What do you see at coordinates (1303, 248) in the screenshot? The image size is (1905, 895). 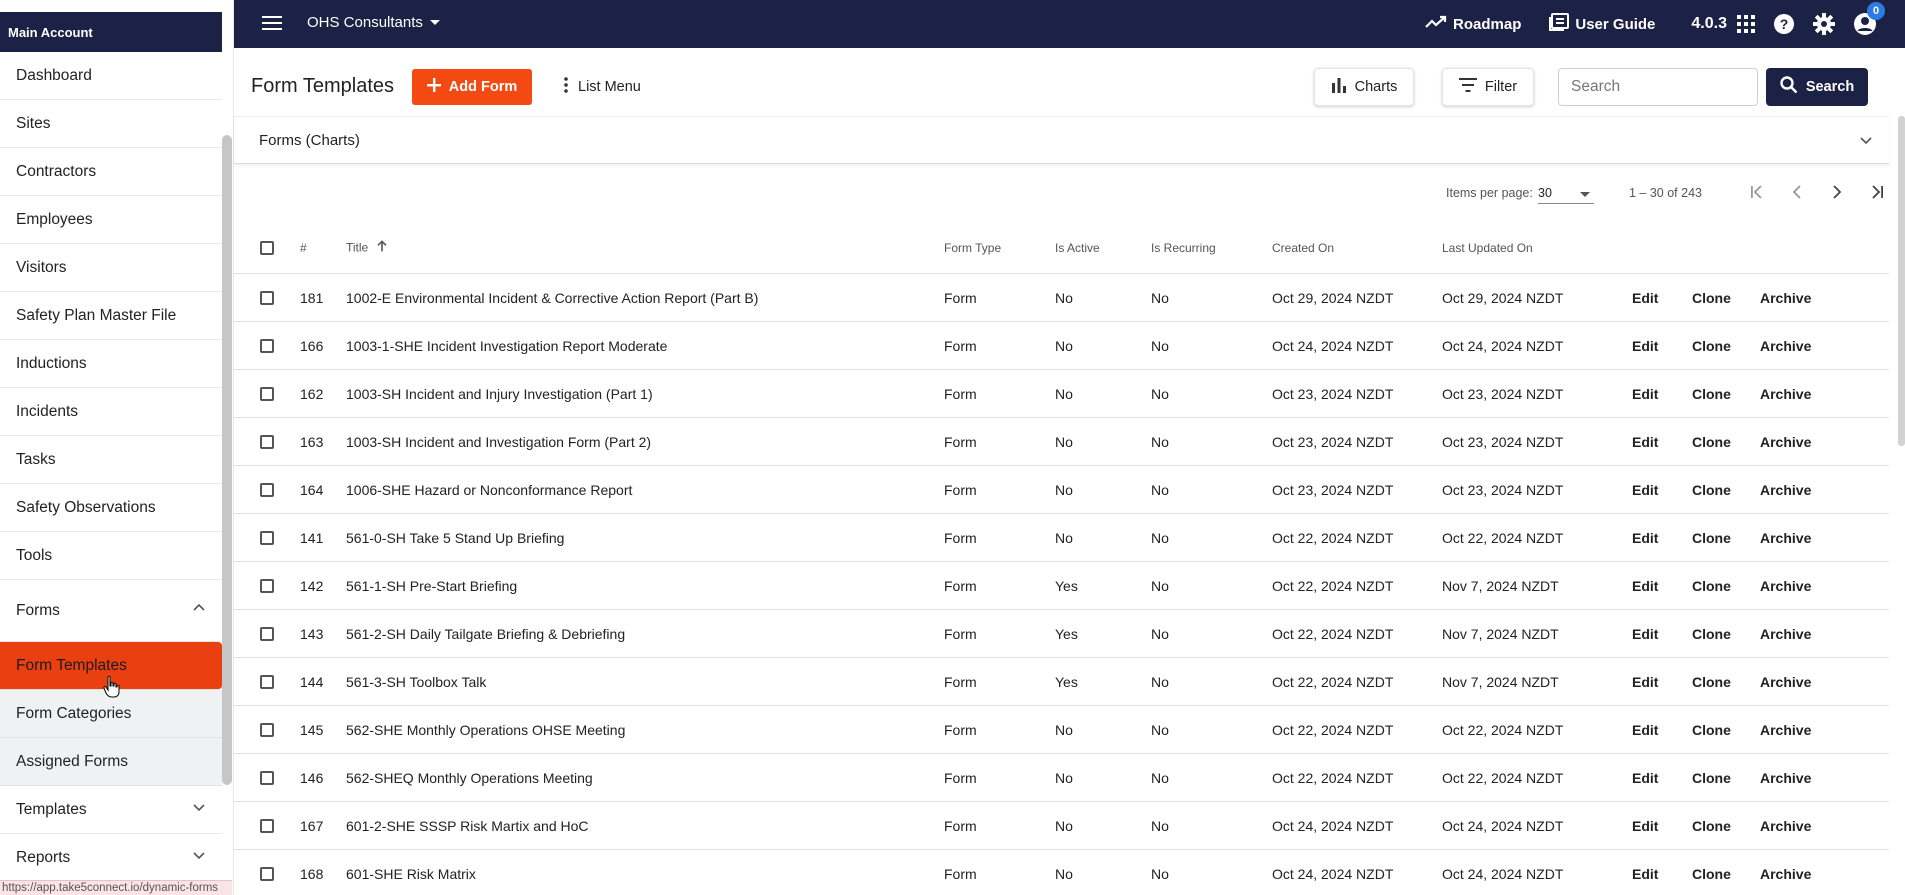 I see `column-header-created-on: Created On` at bounding box center [1303, 248].